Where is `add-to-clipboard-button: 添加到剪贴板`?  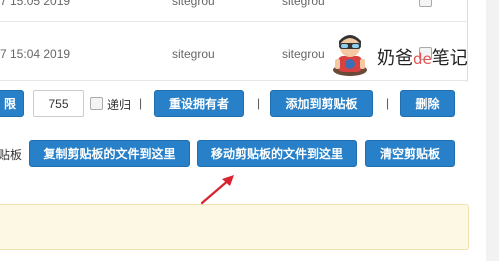
add-to-clipboard-button: 添加到剪贴板 is located at coordinates (321, 103).